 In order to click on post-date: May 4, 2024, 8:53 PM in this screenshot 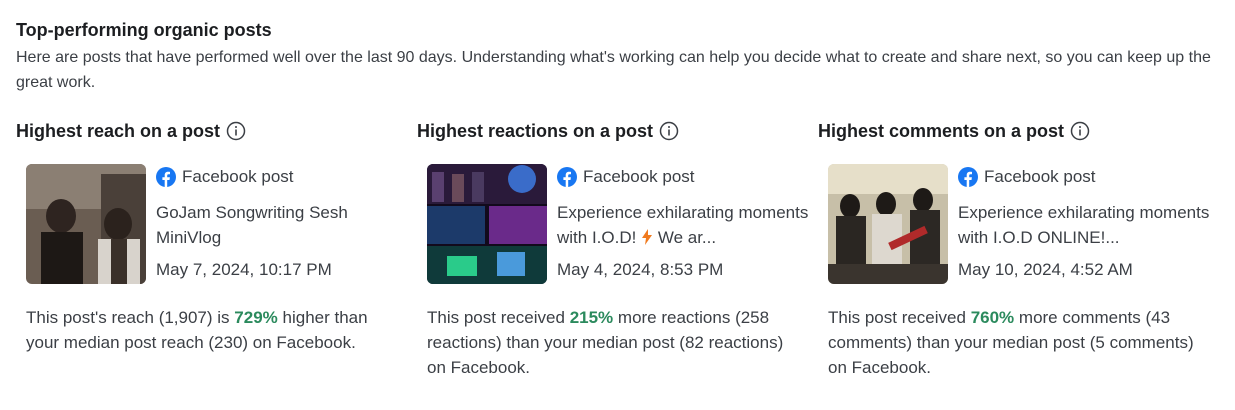, I will do `click(640, 269)`.